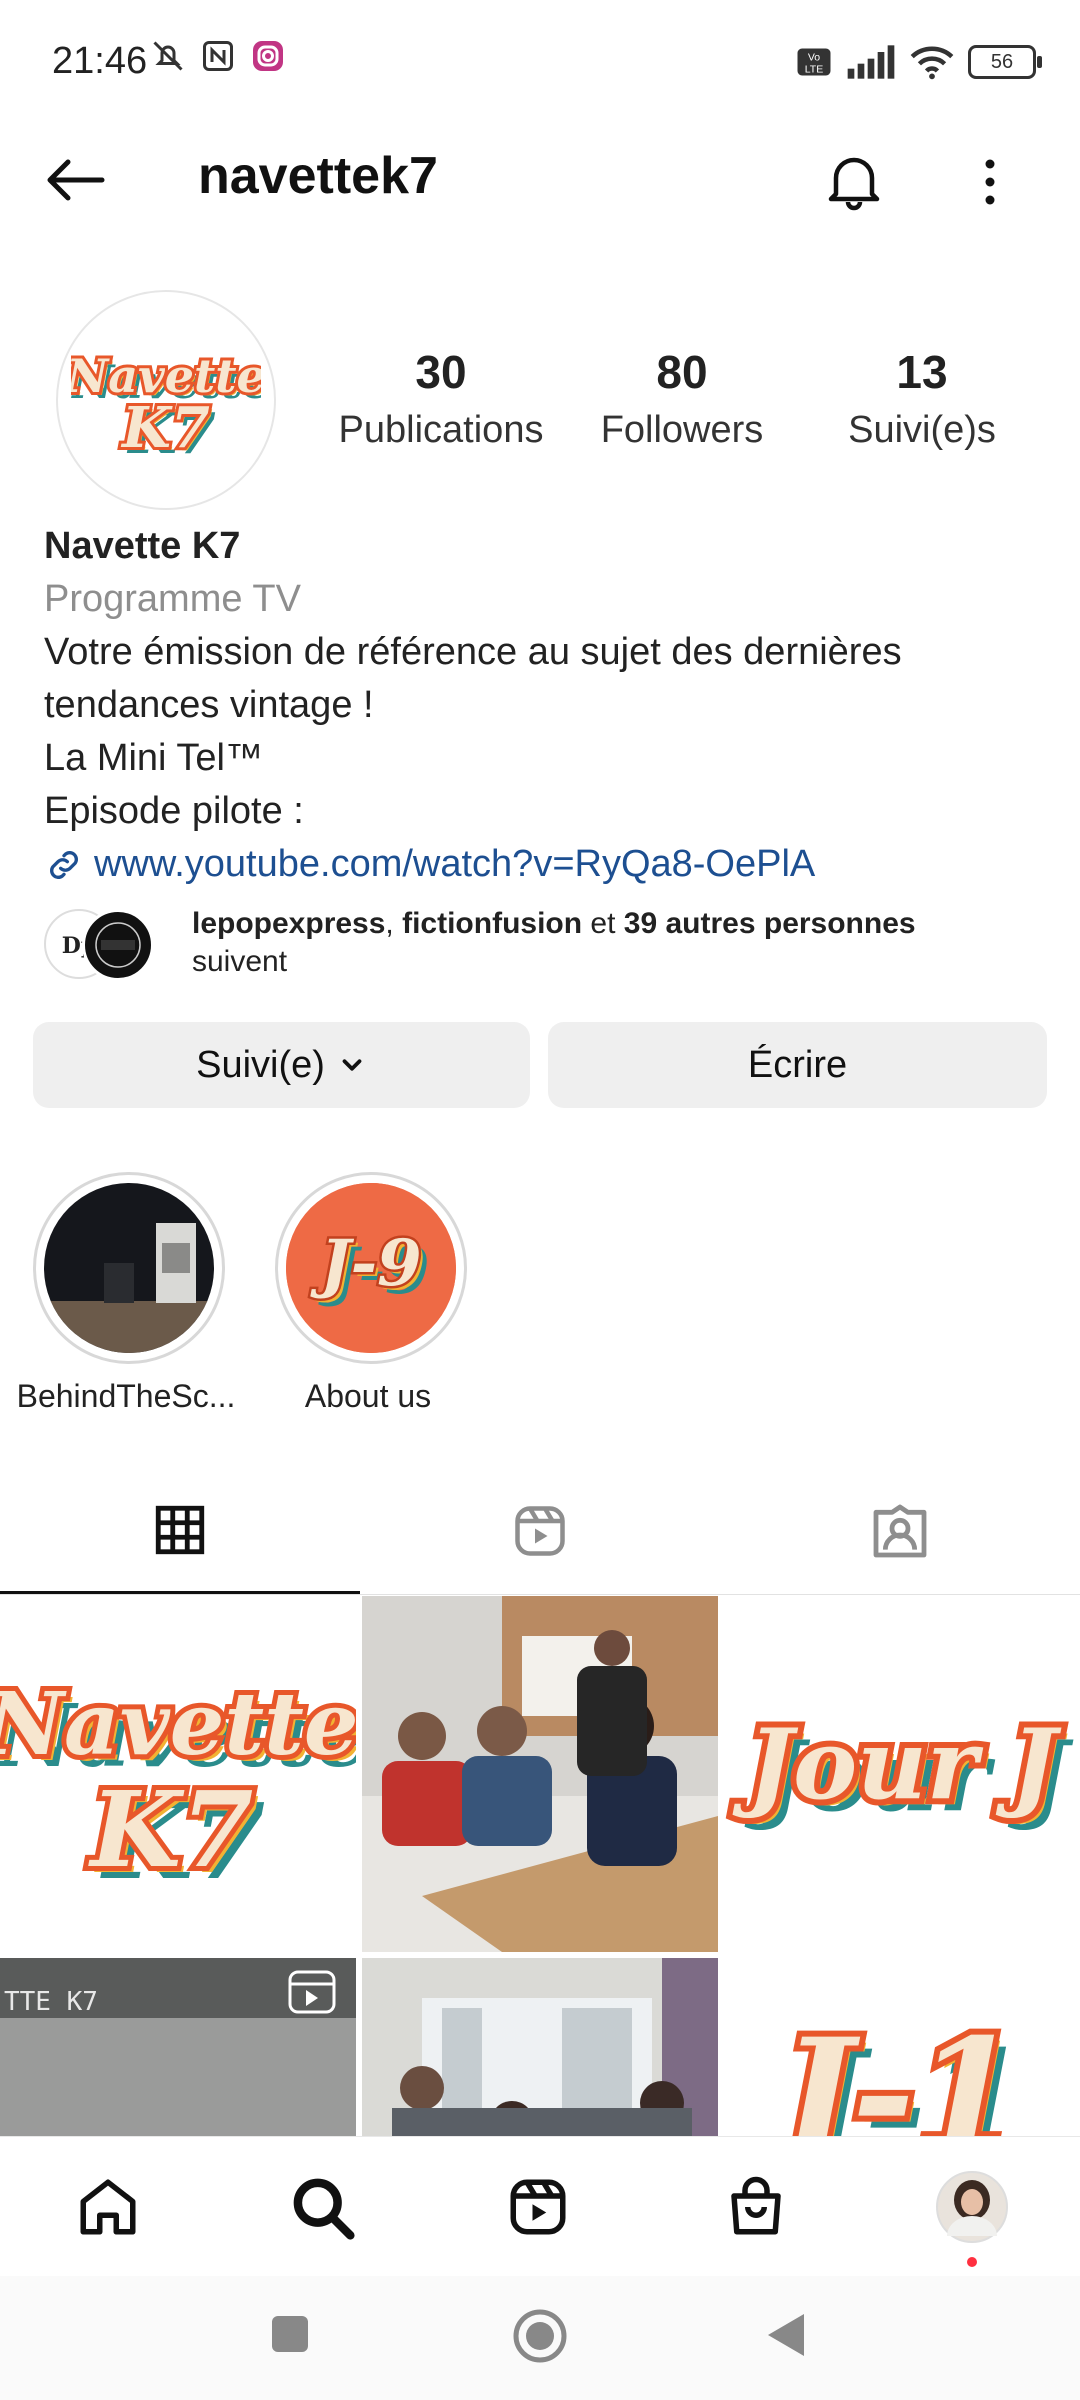  I want to click on bio-link: www.youtube.com/watch?v=RyQa8-OePlA, so click(544, 864).